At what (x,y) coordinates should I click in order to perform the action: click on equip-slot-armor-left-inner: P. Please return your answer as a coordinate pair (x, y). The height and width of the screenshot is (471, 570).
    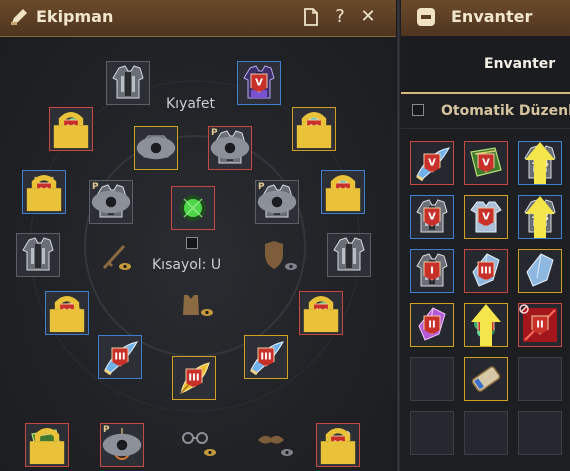
    Looking at the image, I should click on (111, 202).